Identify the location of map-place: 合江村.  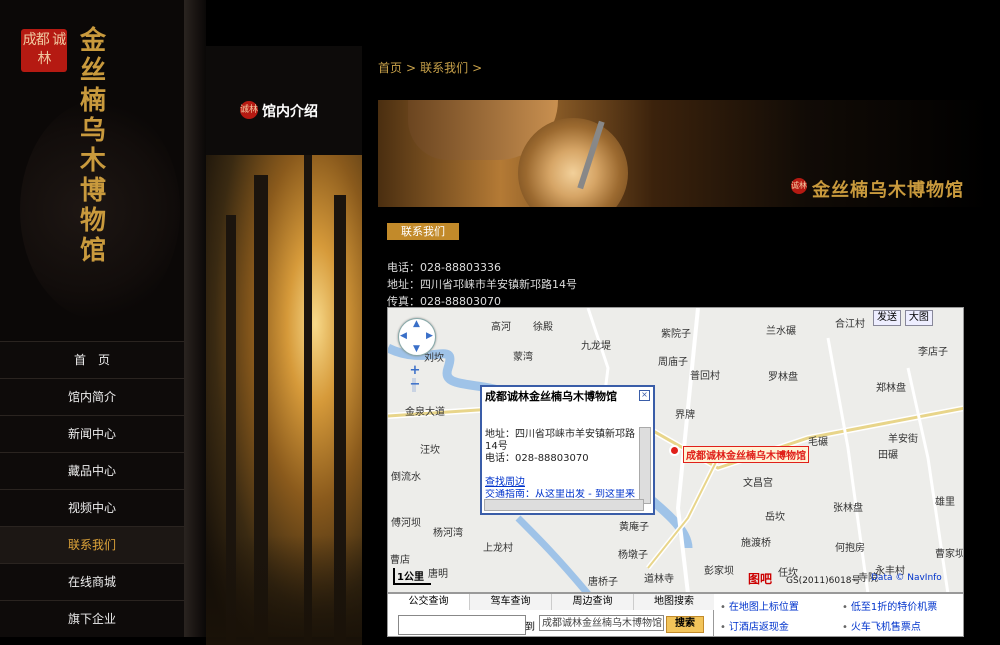
(850, 324).